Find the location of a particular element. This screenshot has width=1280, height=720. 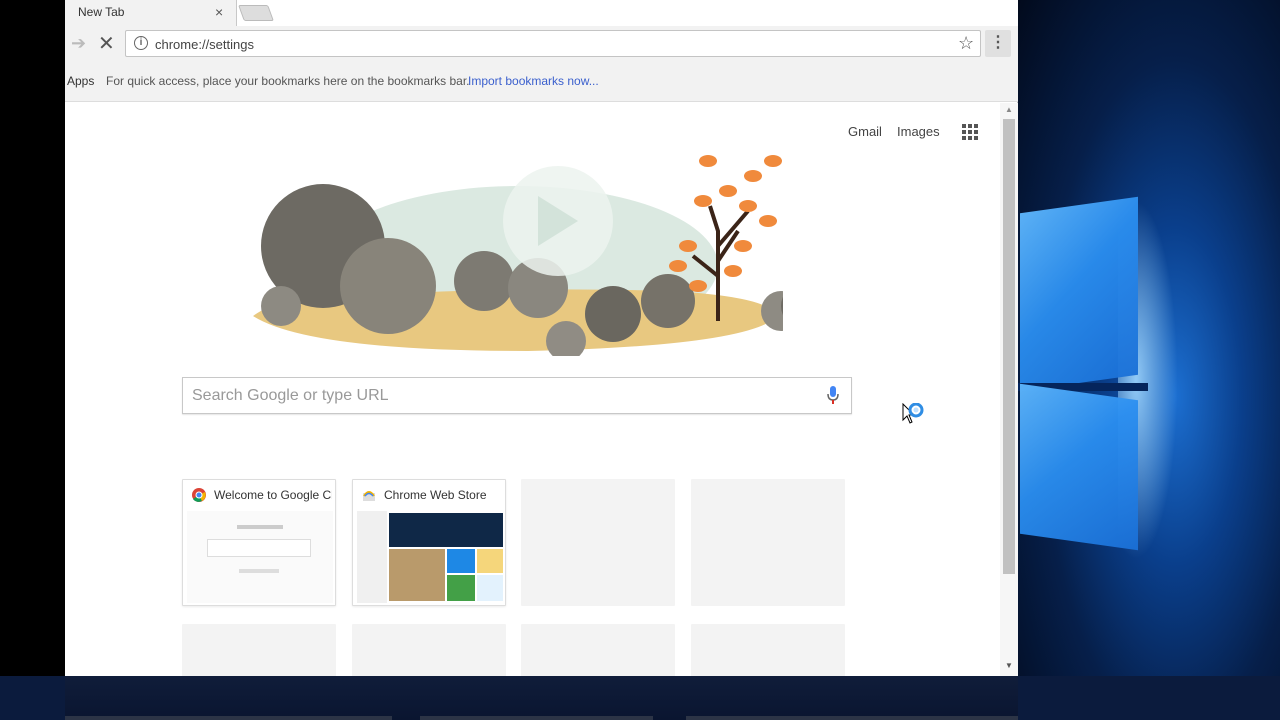

tile-title: Welcome to Google Chrome is located at coordinates (273, 495).